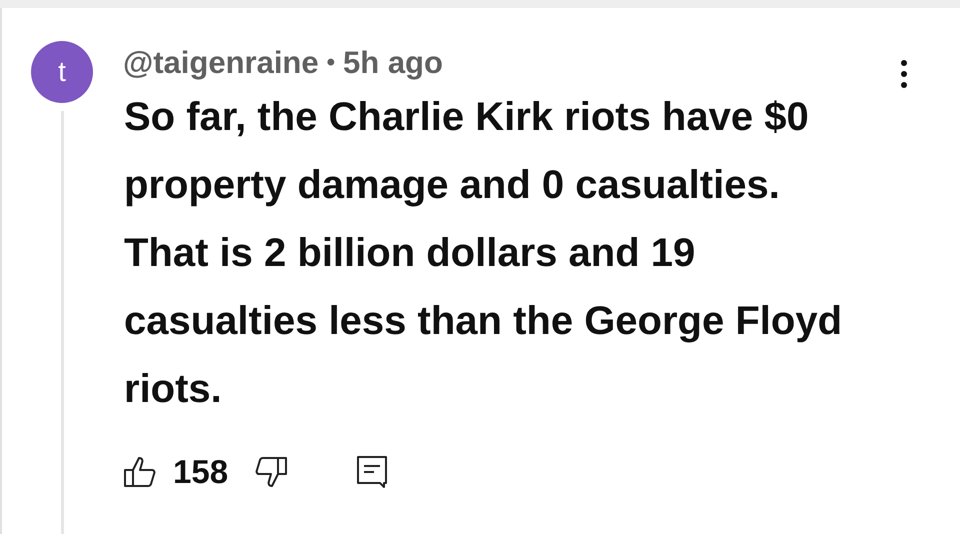  Describe the element at coordinates (140, 472) in the screenshot. I see `thumbs-up-icon` at that location.